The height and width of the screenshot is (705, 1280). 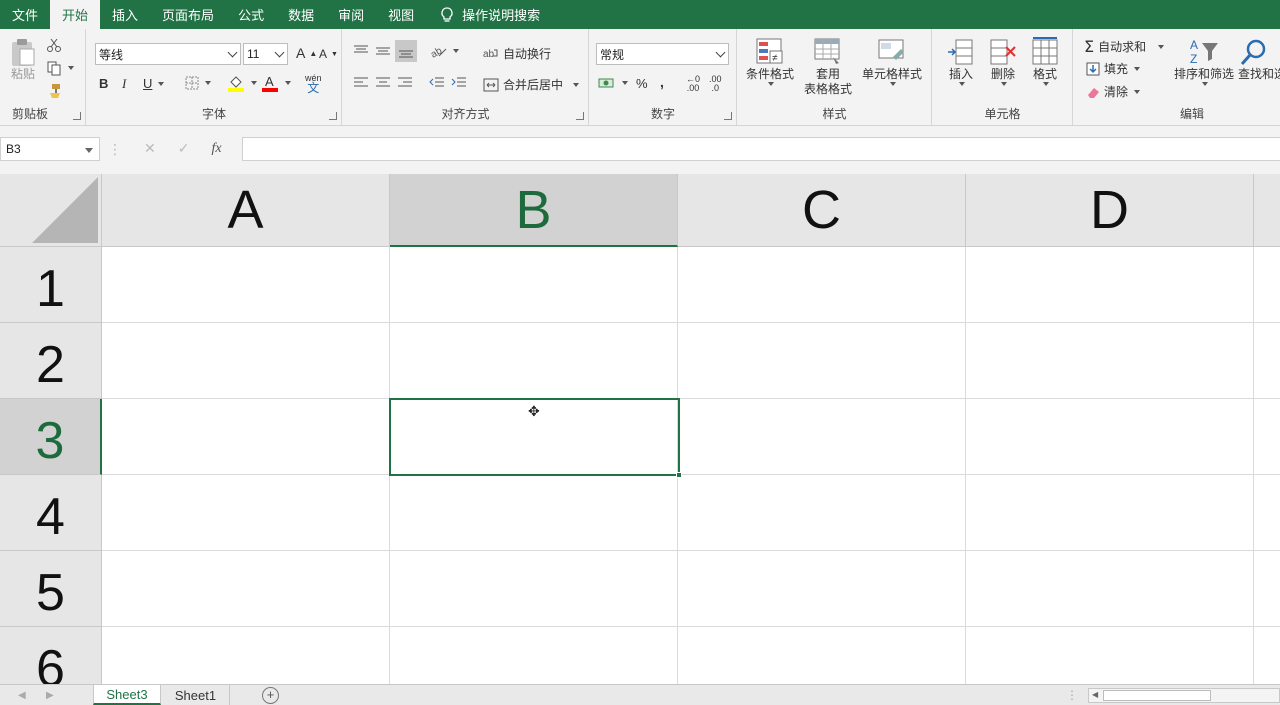 What do you see at coordinates (89, 150) in the screenshot?
I see `name-box-dropdown-icon` at bounding box center [89, 150].